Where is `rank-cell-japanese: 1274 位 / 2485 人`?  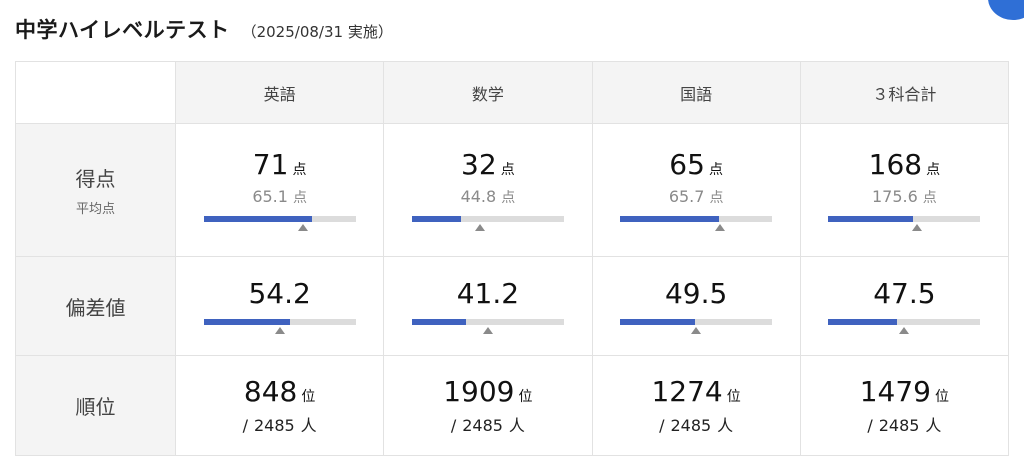
rank-cell-japanese: 1274 位 / 2485 人 is located at coordinates (696, 405).